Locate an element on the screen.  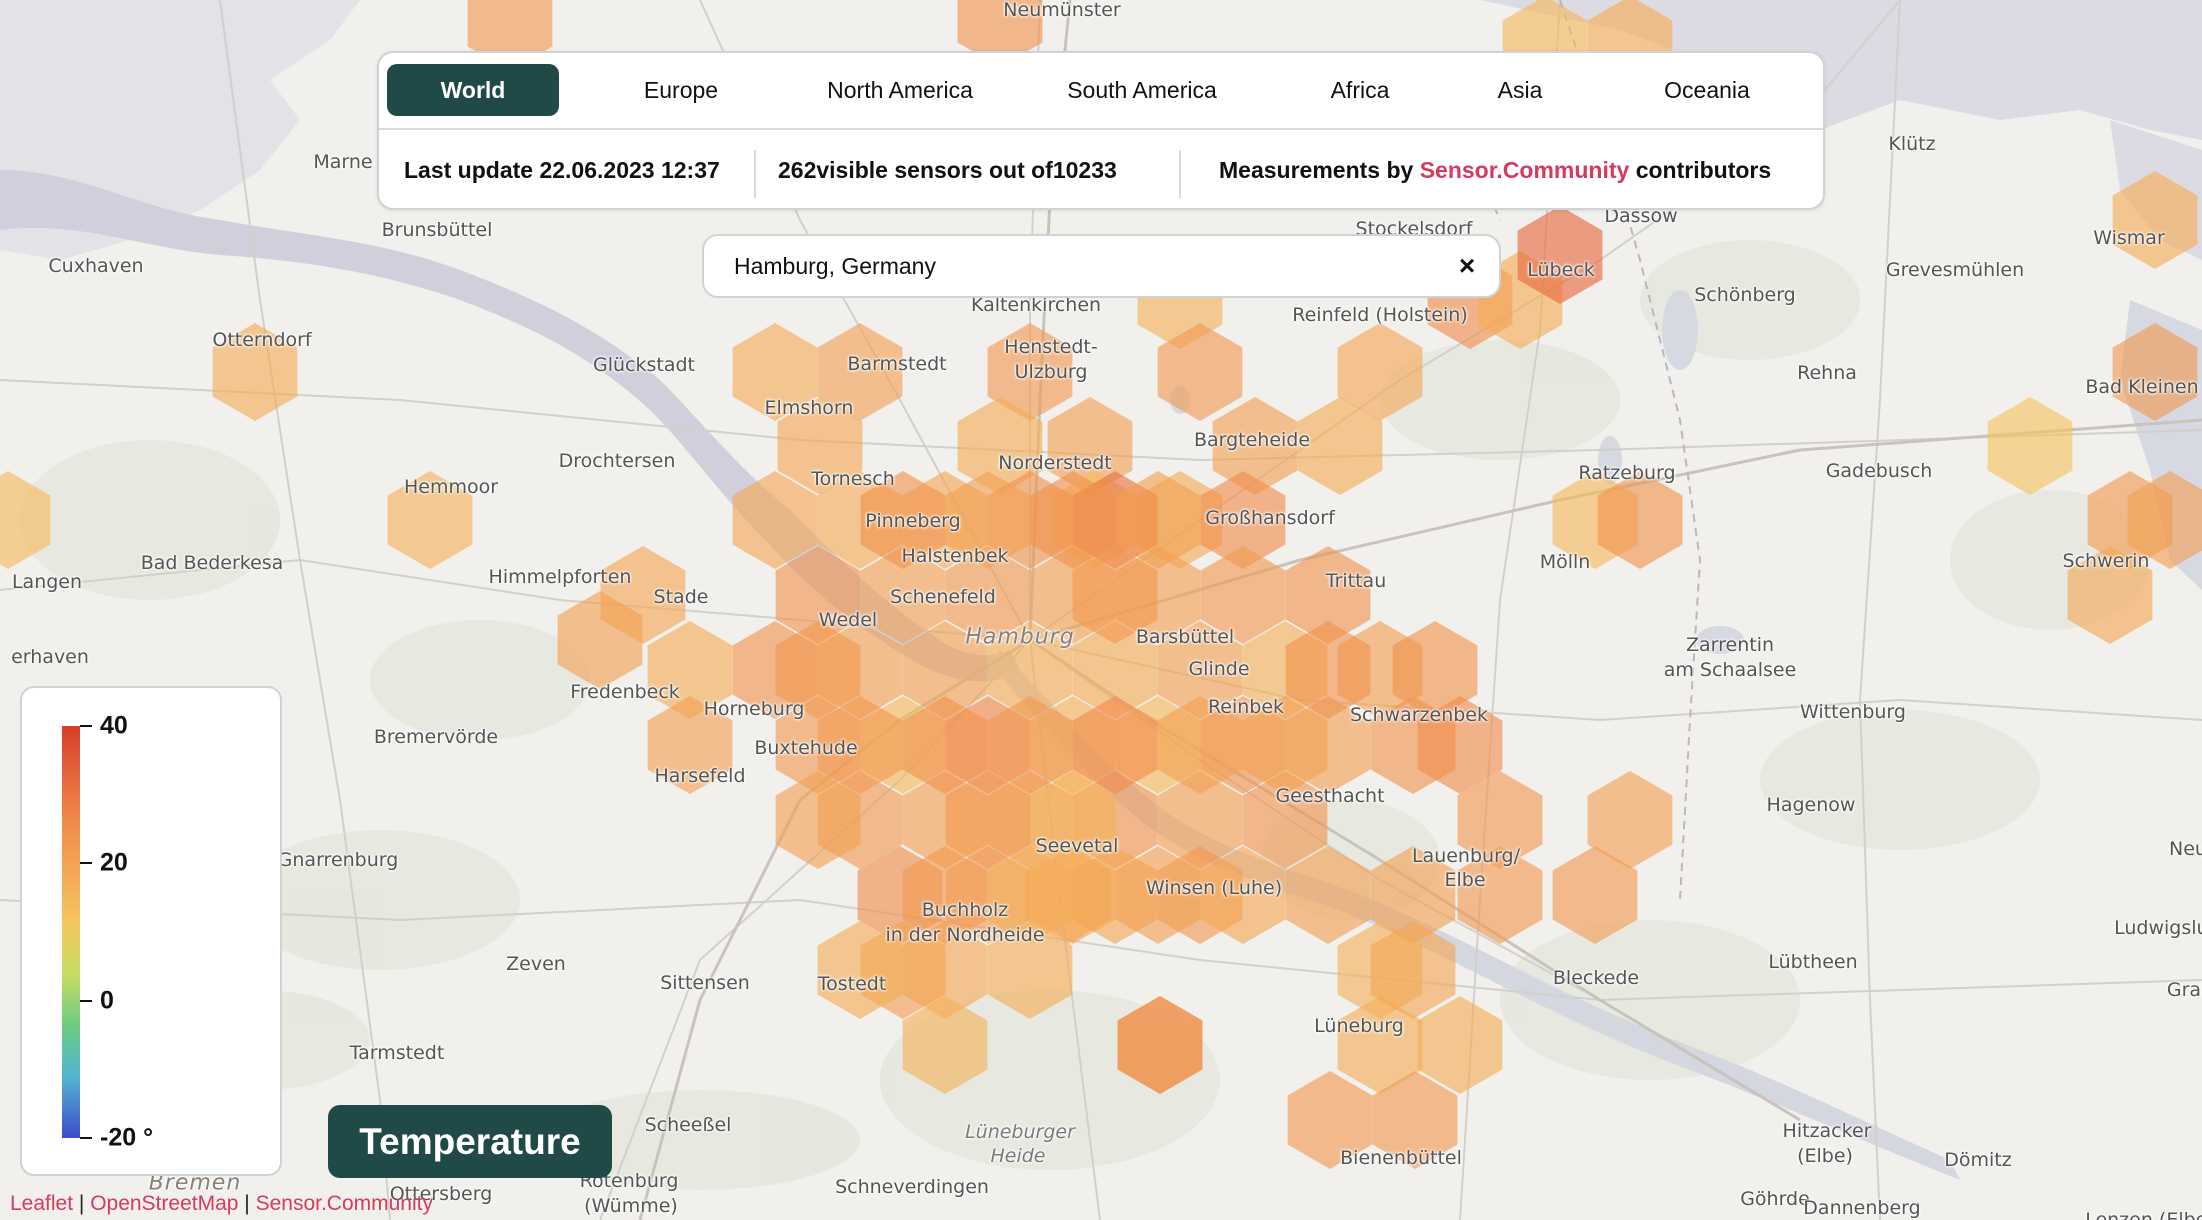
sensor-community-link: Sensor.Community is located at coordinates (1525, 170).